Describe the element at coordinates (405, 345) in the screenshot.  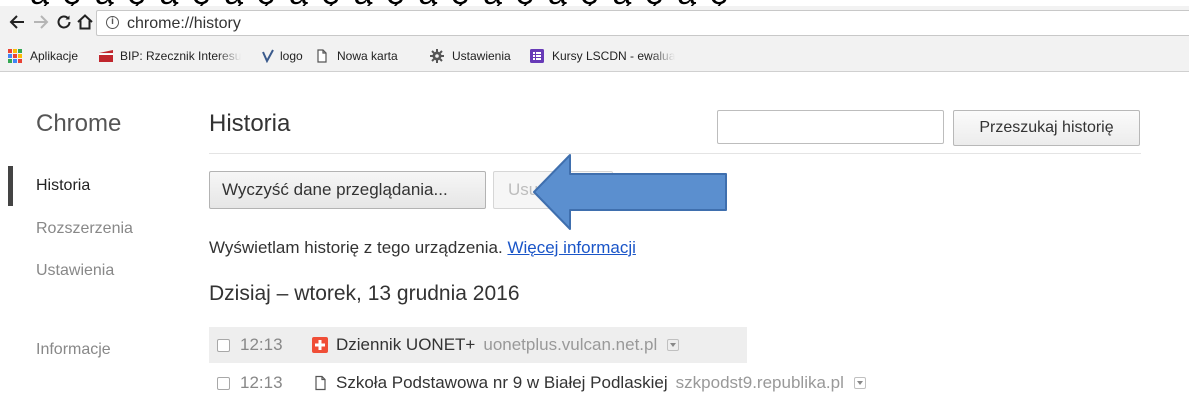
I see `entry-title: Dziennik UONET+` at that location.